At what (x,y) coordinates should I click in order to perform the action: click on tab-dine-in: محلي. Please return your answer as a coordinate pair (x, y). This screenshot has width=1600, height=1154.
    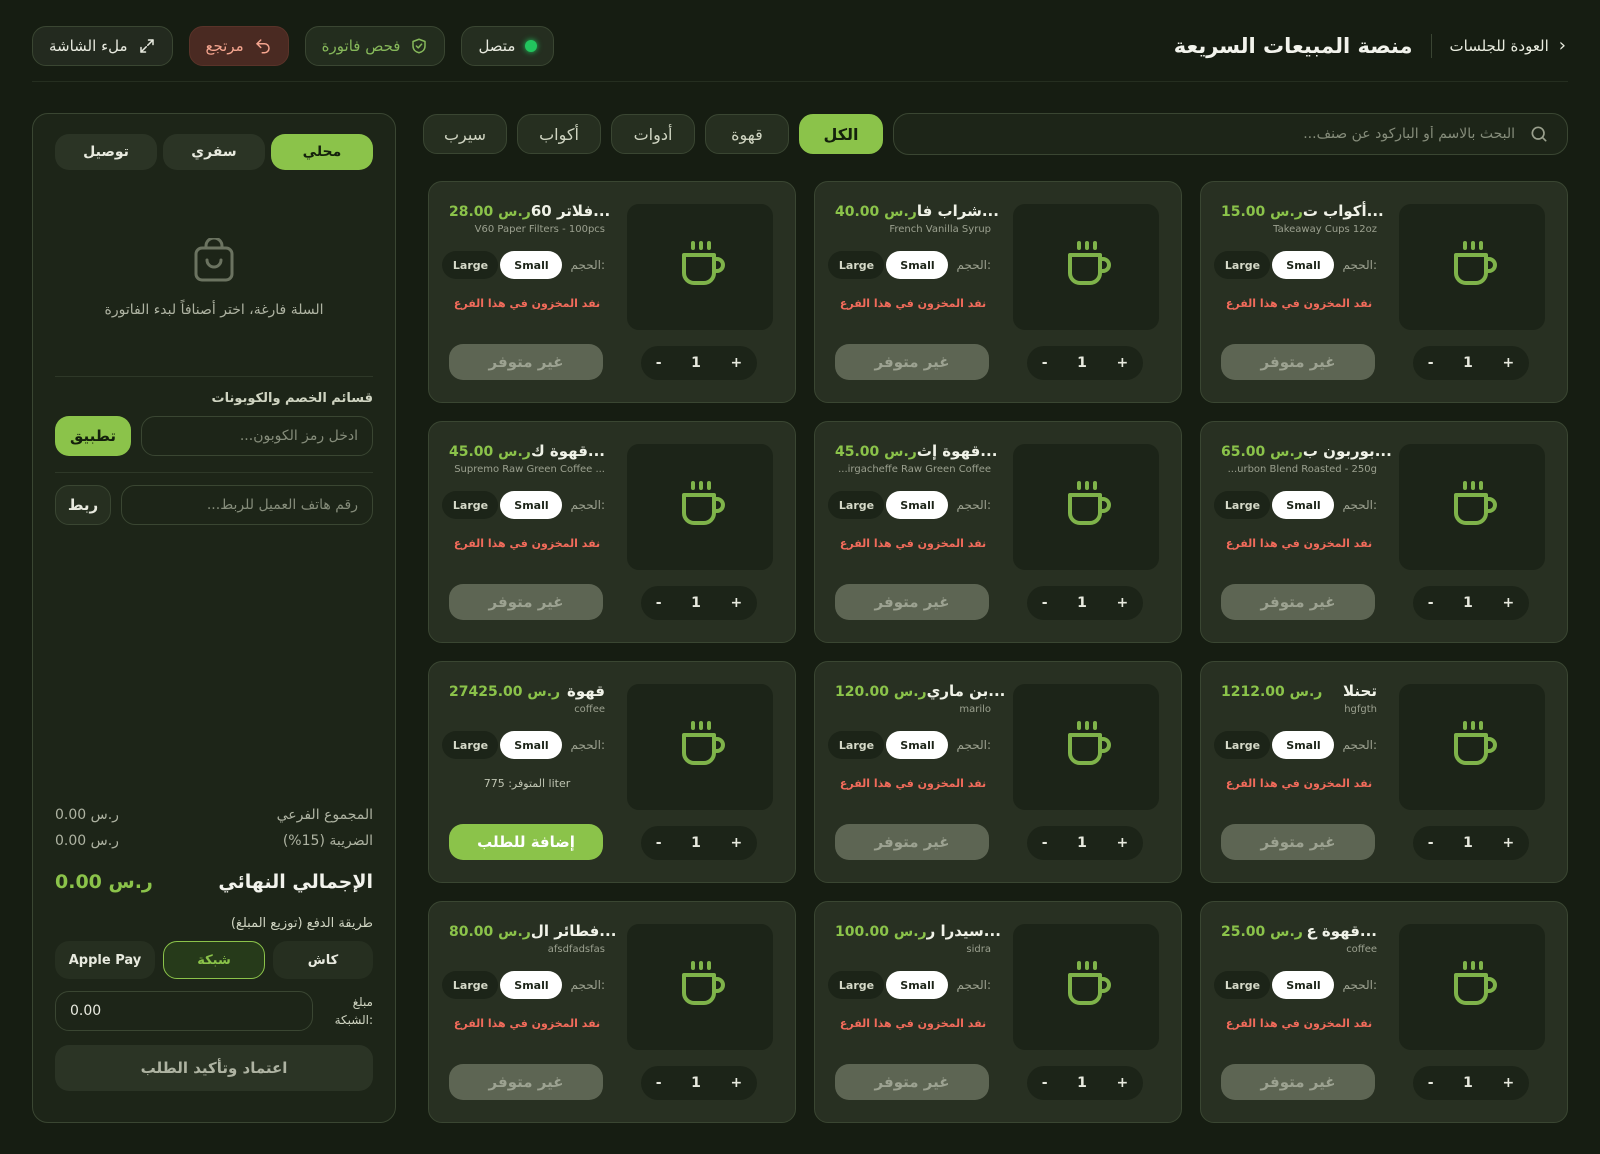
    Looking at the image, I should click on (322, 152).